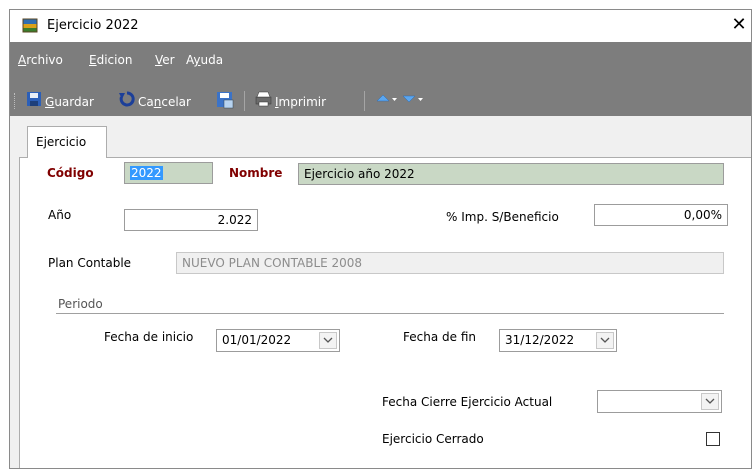 This screenshot has height=472, width=756. Describe the element at coordinates (439, 337) in the screenshot. I see `fecha-fin-label: Fecha de fin` at that location.